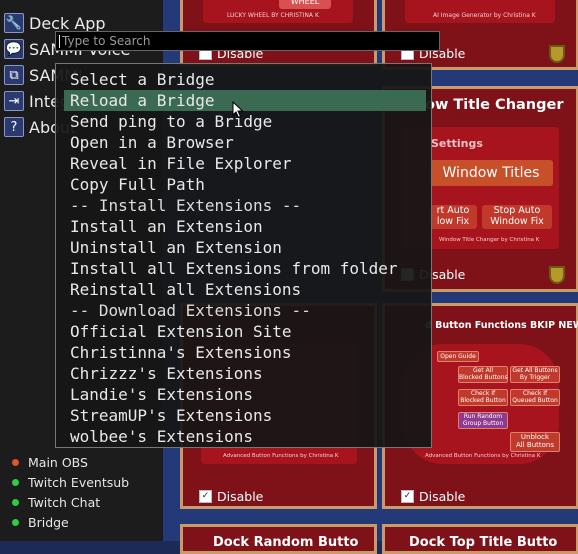 The width and height of the screenshot is (578, 554). I want to click on settings-label: Settings, so click(457, 143).